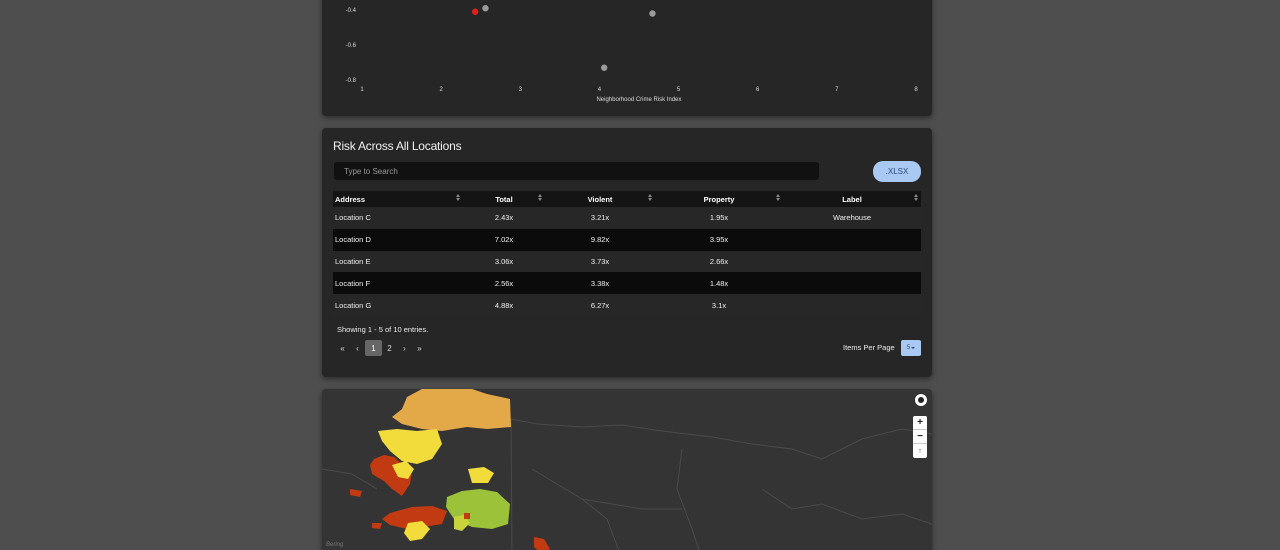  Describe the element at coordinates (719, 240) in the screenshot. I see `cell-property: 3.95x` at that location.